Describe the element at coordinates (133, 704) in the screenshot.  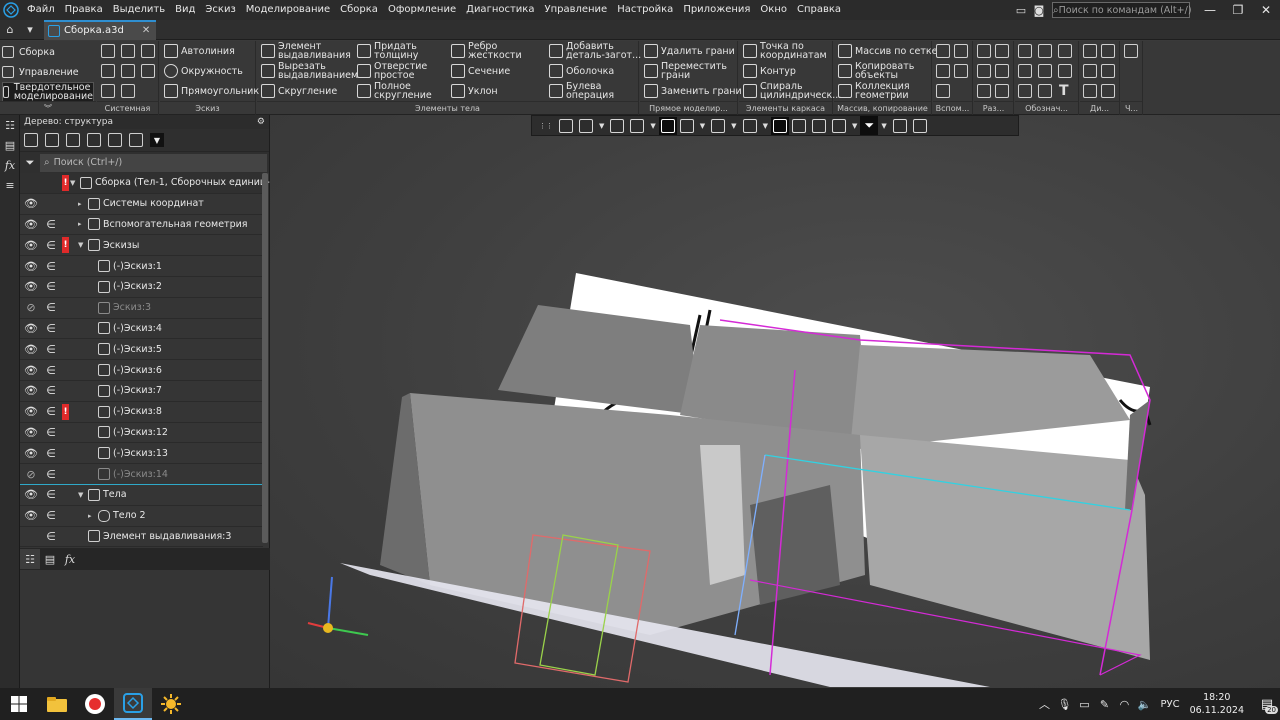
I see `kompas-taskbar-icon` at that location.